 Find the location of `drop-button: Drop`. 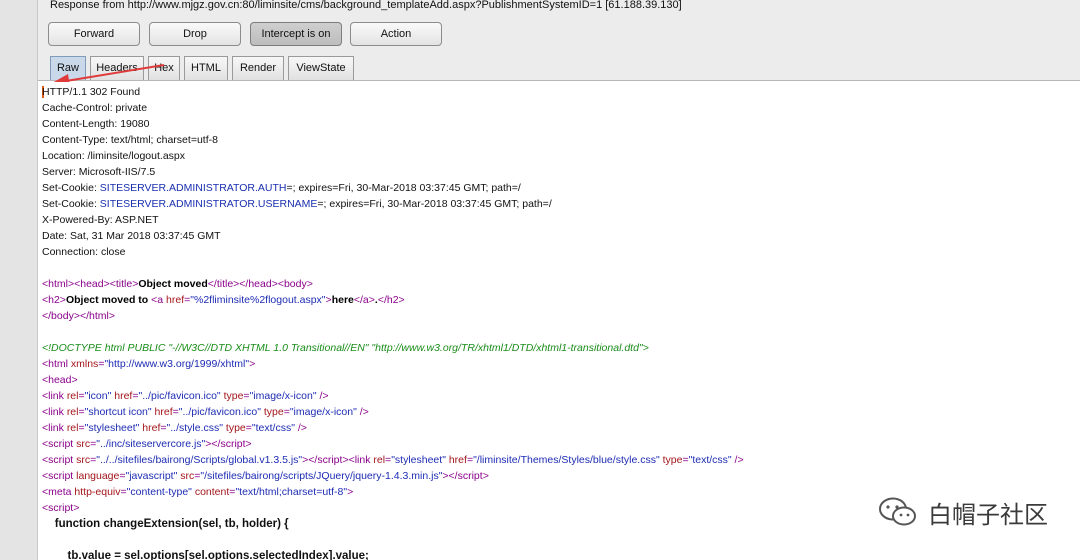

drop-button: Drop is located at coordinates (195, 34).